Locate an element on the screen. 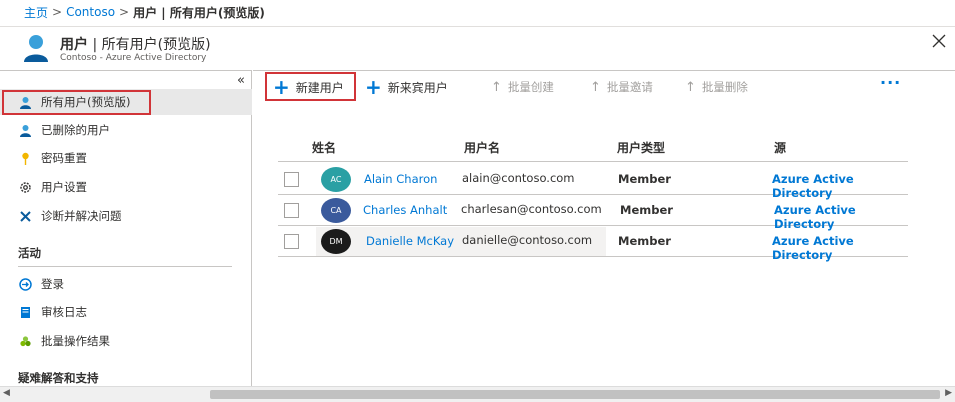 This screenshot has height=402, width=955. breadcrumb-tenant-link: Contoso is located at coordinates (90, 12).